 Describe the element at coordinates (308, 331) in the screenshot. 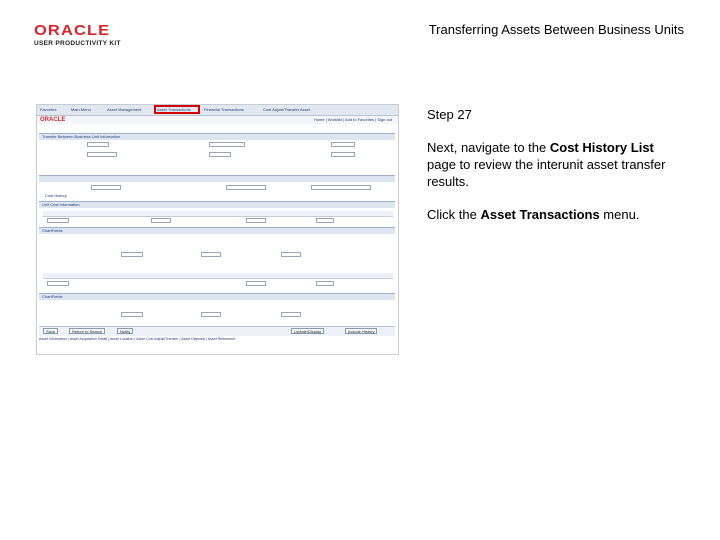

I see `update-display-button: Update/Display` at that location.